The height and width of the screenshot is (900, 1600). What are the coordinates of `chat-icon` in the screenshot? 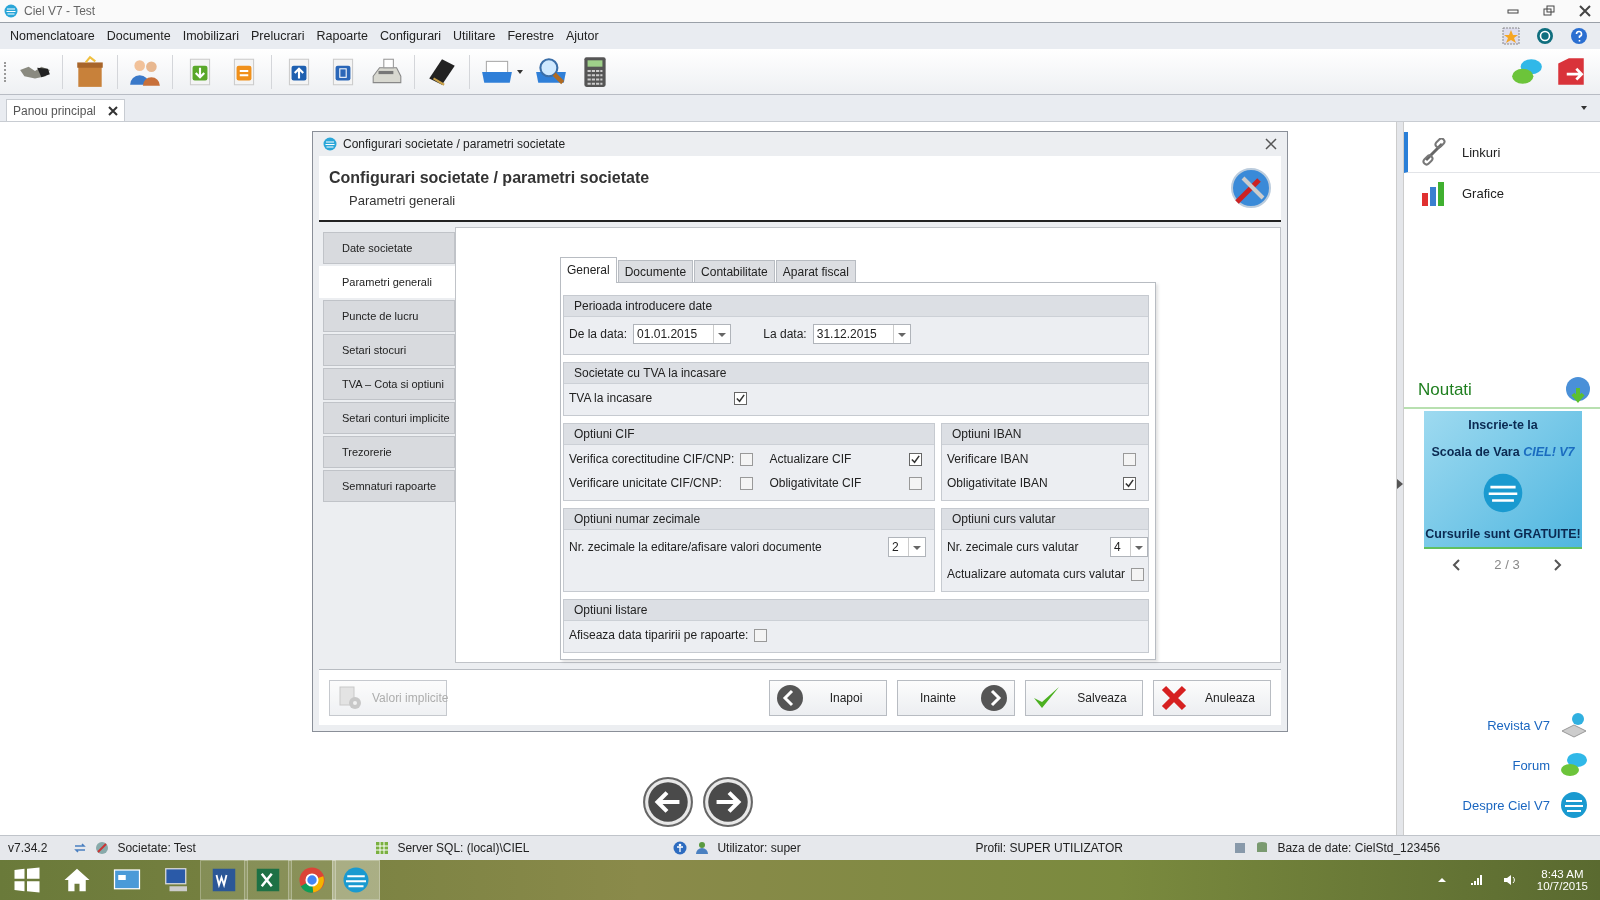 It's located at (1574, 765).